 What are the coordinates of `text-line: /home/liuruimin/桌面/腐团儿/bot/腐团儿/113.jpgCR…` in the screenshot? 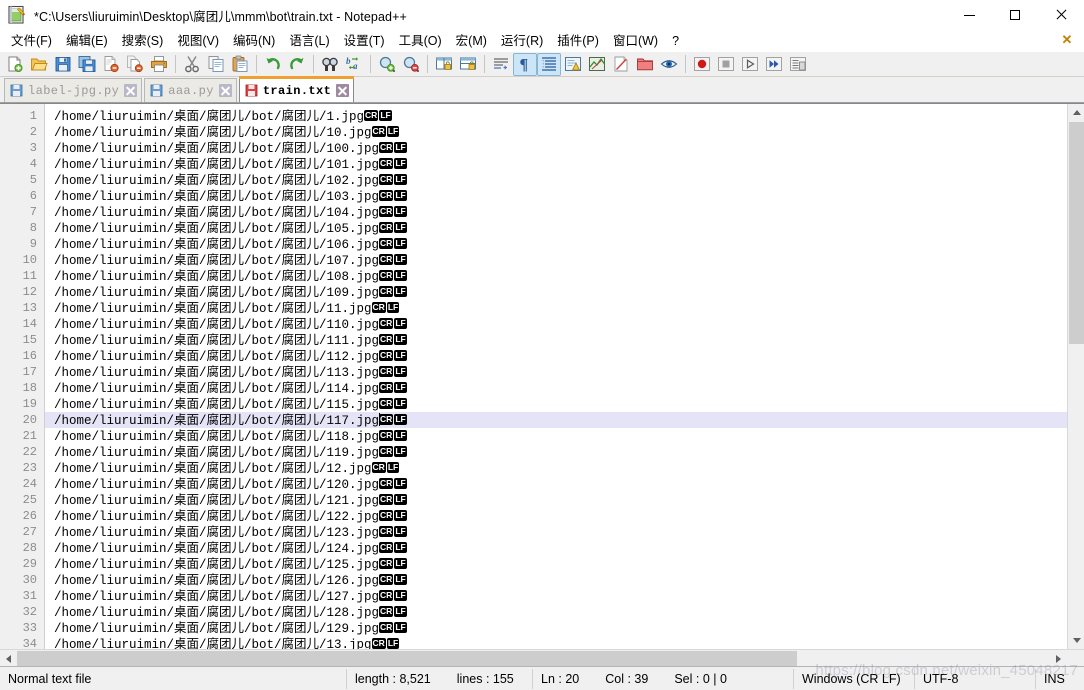 It's located at (556, 372).